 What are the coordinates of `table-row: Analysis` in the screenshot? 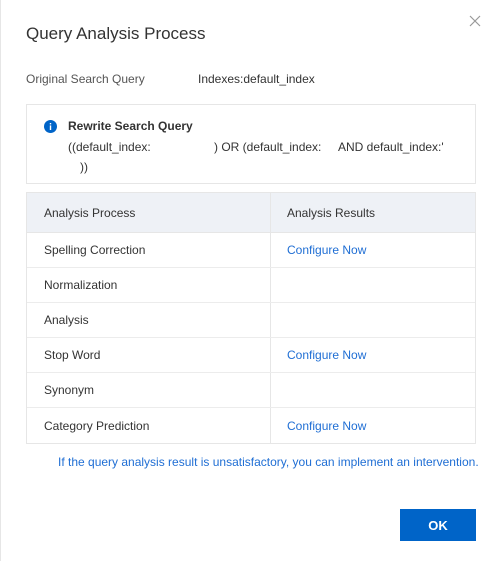 It's located at (251, 320).